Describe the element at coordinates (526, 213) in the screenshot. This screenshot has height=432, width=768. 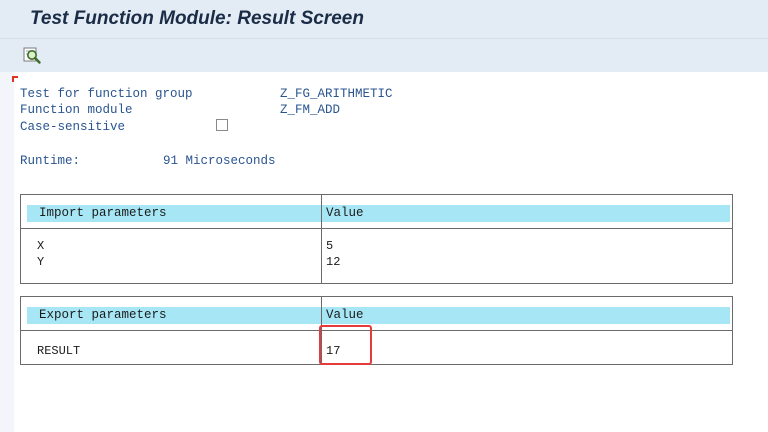
I see `import-header-value: Value` at that location.